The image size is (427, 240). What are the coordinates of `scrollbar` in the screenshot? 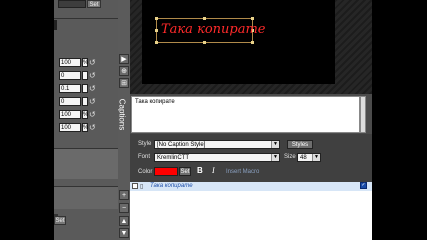 It's located at (363, 114).